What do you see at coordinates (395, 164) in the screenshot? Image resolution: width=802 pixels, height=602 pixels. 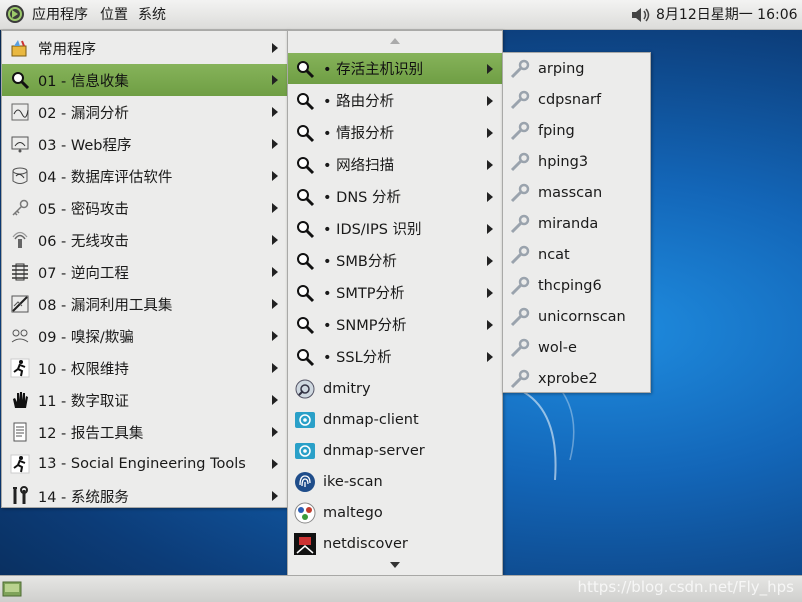 I see `submenu-item-network-scanning: • 网络扫描` at bounding box center [395, 164].